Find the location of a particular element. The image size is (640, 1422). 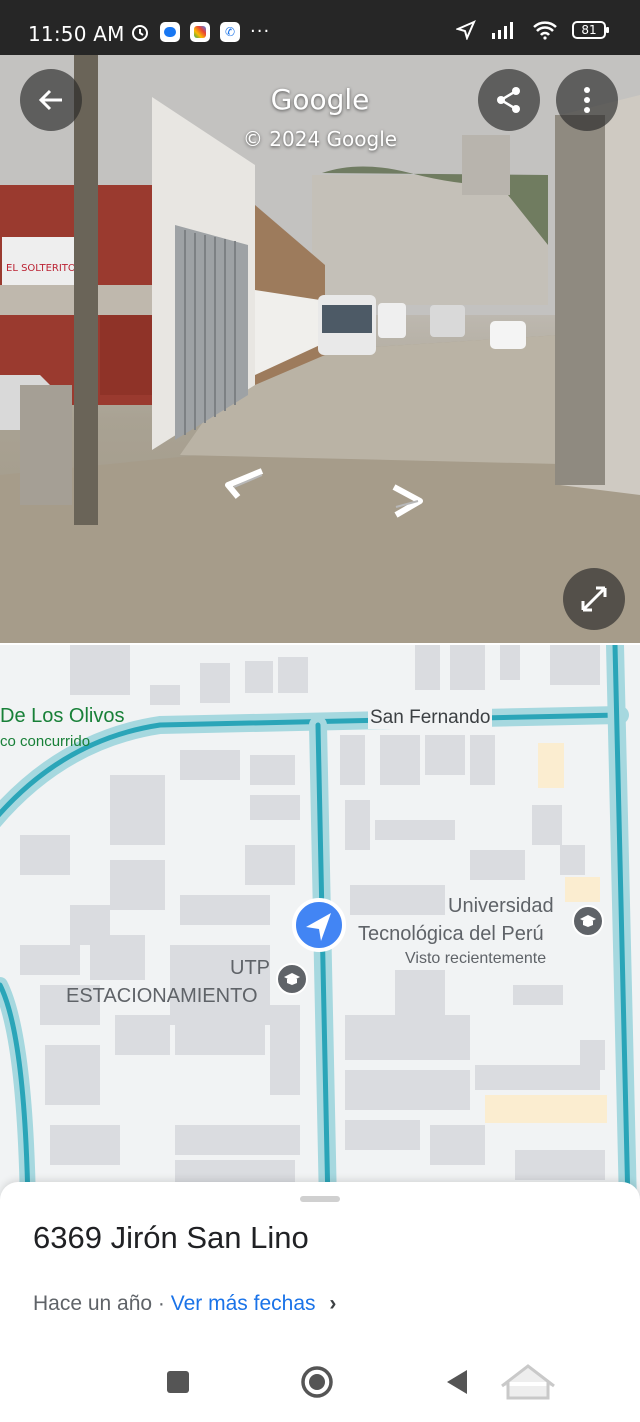

share-button is located at coordinates (509, 100).